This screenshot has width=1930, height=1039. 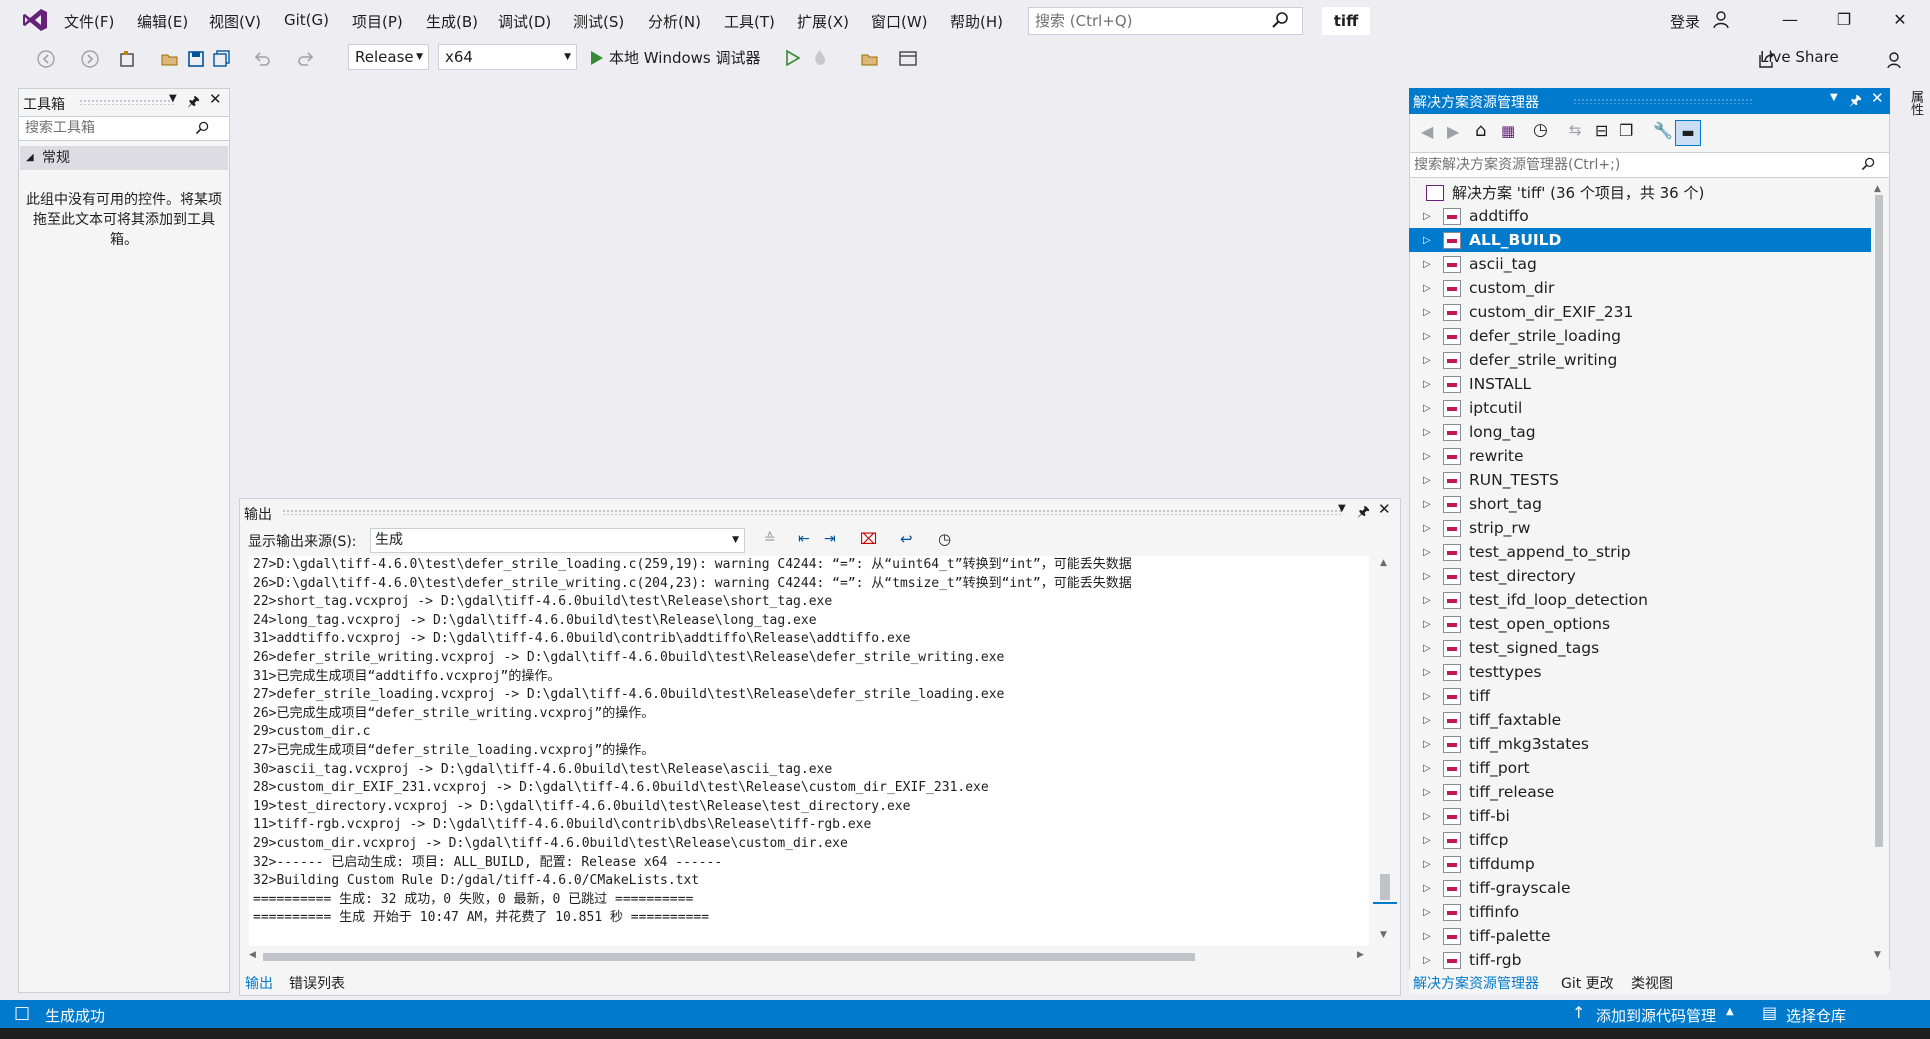 What do you see at coordinates (870, 59) in the screenshot?
I see `browse-folder-icon` at bounding box center [870, 59].